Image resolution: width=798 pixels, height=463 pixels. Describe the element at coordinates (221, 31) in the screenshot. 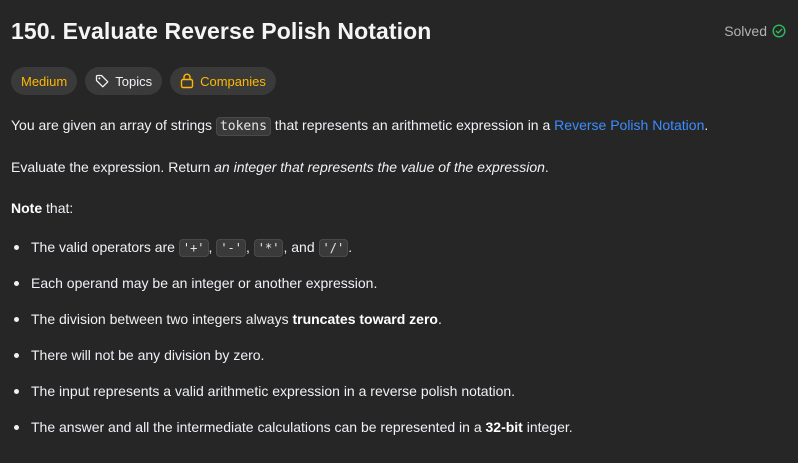

I see `problem-title: 150. Evaluate Reverse Polish Notation` at that location.